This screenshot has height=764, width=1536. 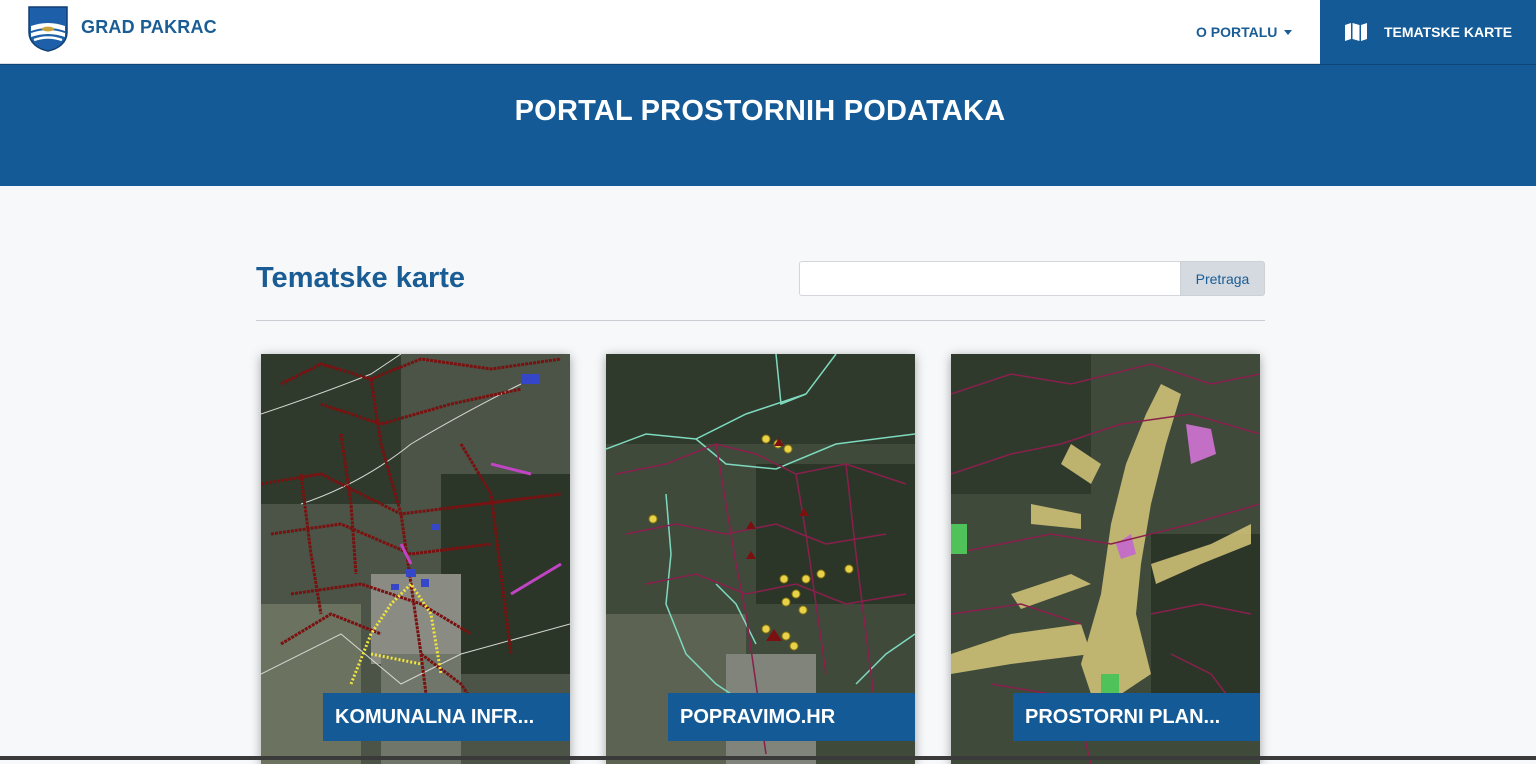 I want to click on map-card-popravimo: POPRAVIMO.HR, so click(x=760, y=559).